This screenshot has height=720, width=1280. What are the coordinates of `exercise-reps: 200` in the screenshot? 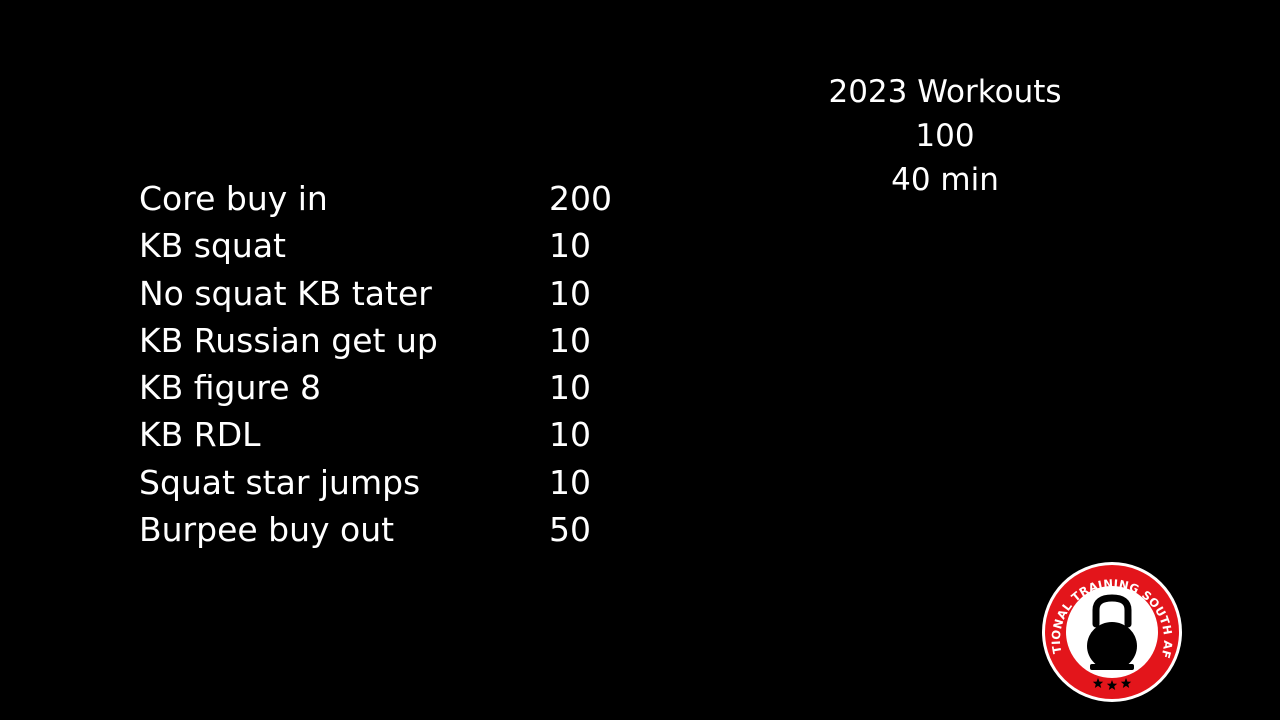 It's located at (580, 198).